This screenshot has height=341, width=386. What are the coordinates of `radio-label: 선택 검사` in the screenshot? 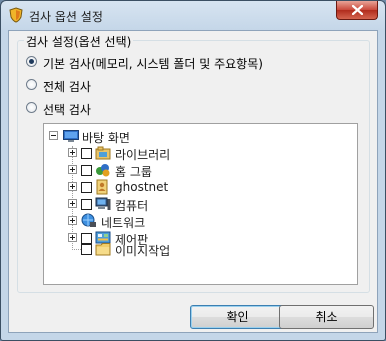 It's located at (67, 110).